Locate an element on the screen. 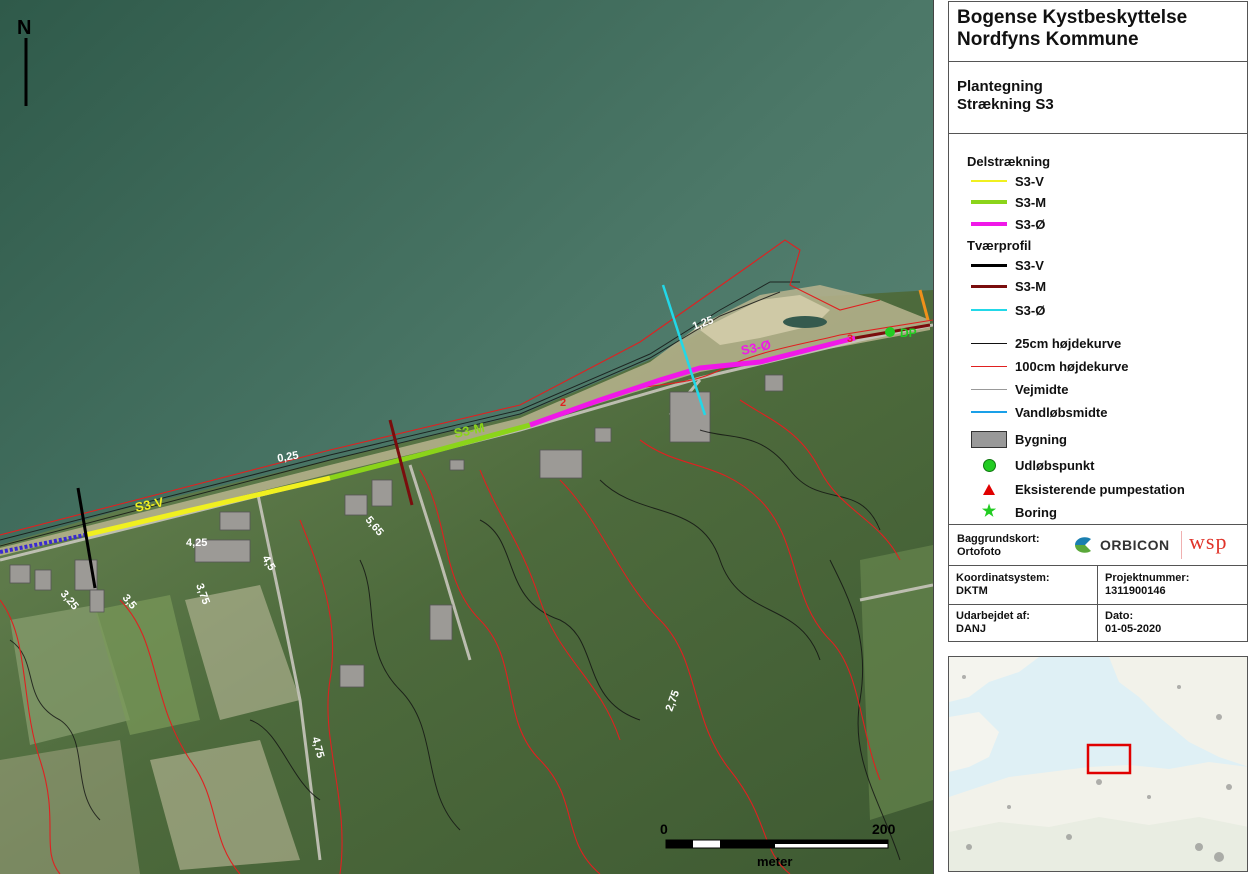 The image size is (1251, 874). basemap-box: Baggrundskort: Ortofoto ORBICON wsp is located at coordinates (1098, 545).